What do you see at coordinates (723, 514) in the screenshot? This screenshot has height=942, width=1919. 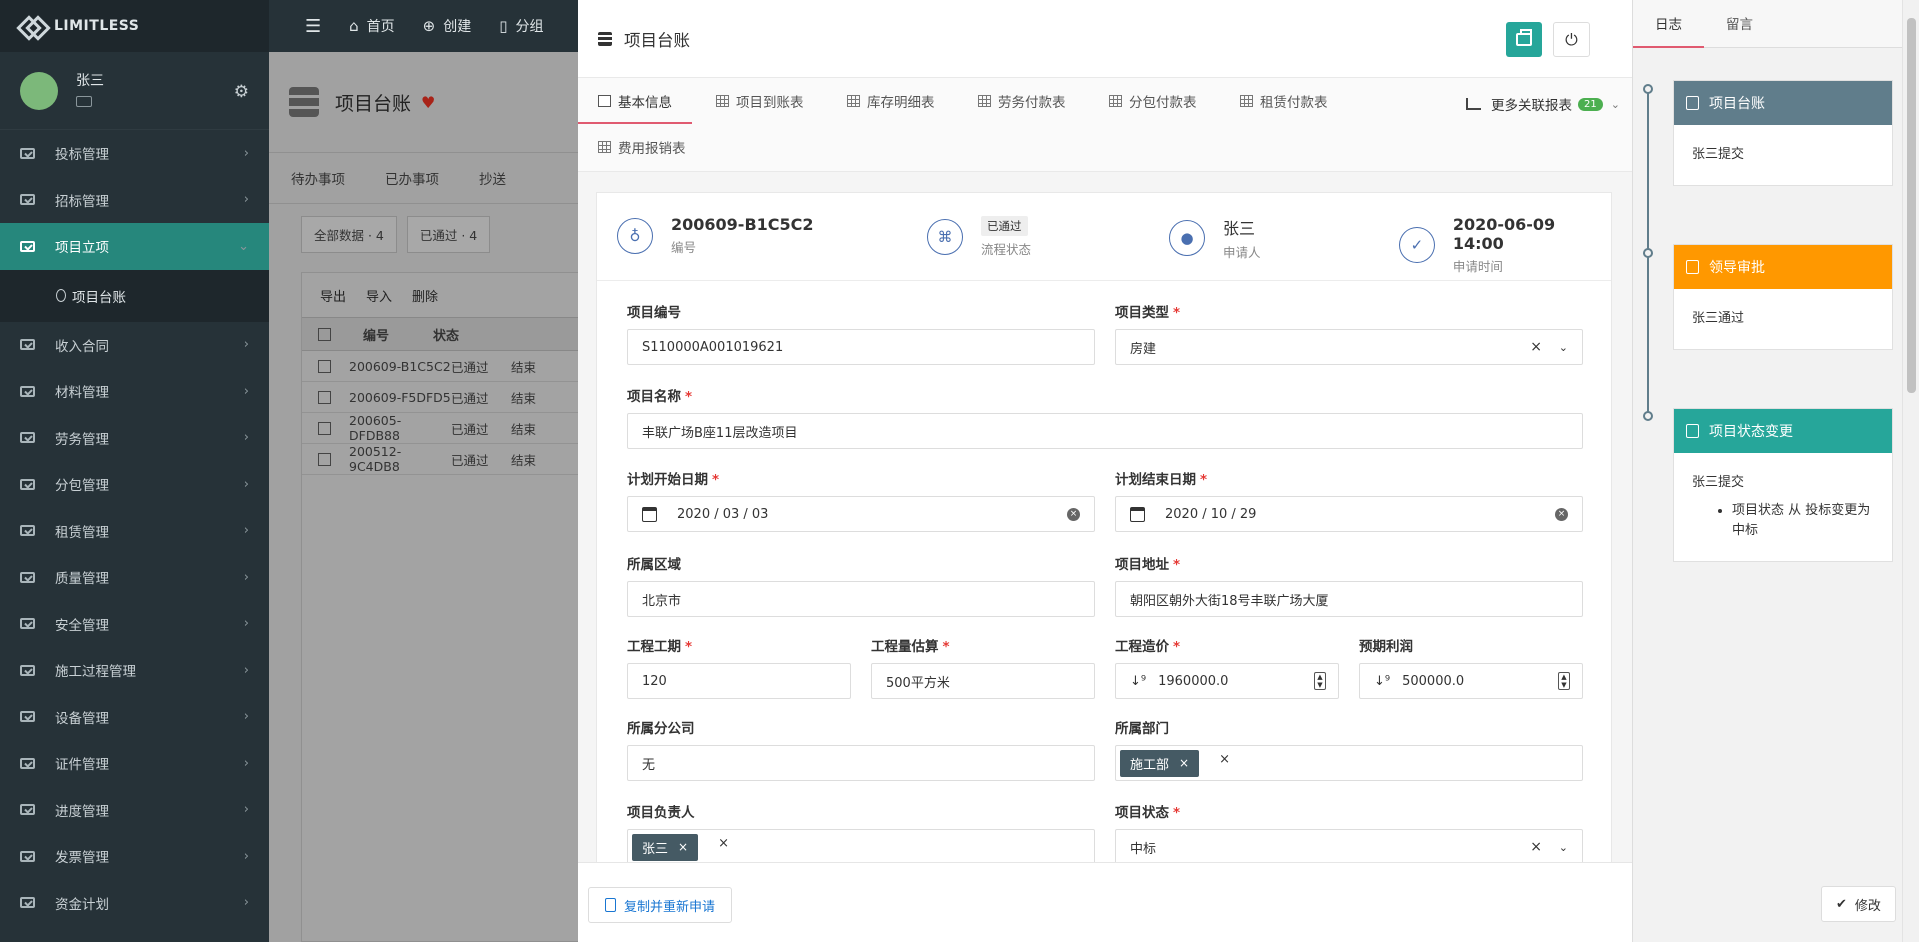 I see `field-value: 2020 / 03 / 03` at bounding box center [723, 514].